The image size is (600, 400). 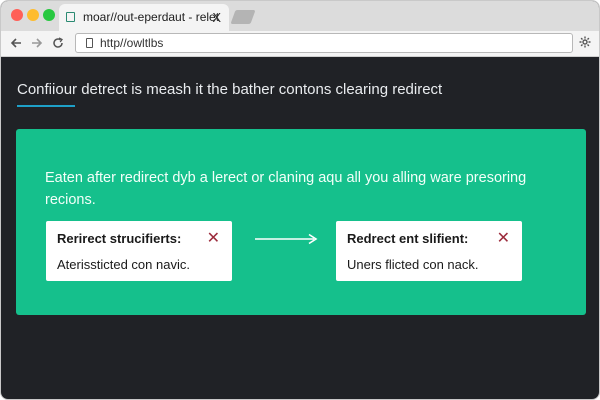 I want to click on page-icon, so click(x=70, y=17).